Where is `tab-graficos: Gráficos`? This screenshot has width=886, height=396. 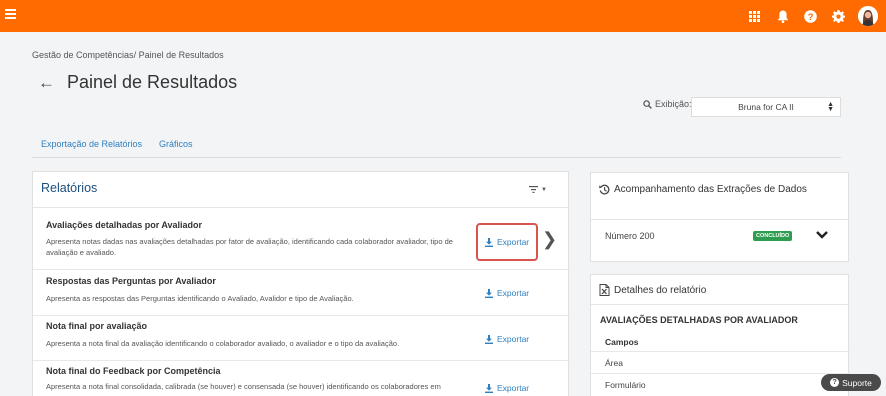
tab-graficos: Gráficos is located at coordinates (176, 144).